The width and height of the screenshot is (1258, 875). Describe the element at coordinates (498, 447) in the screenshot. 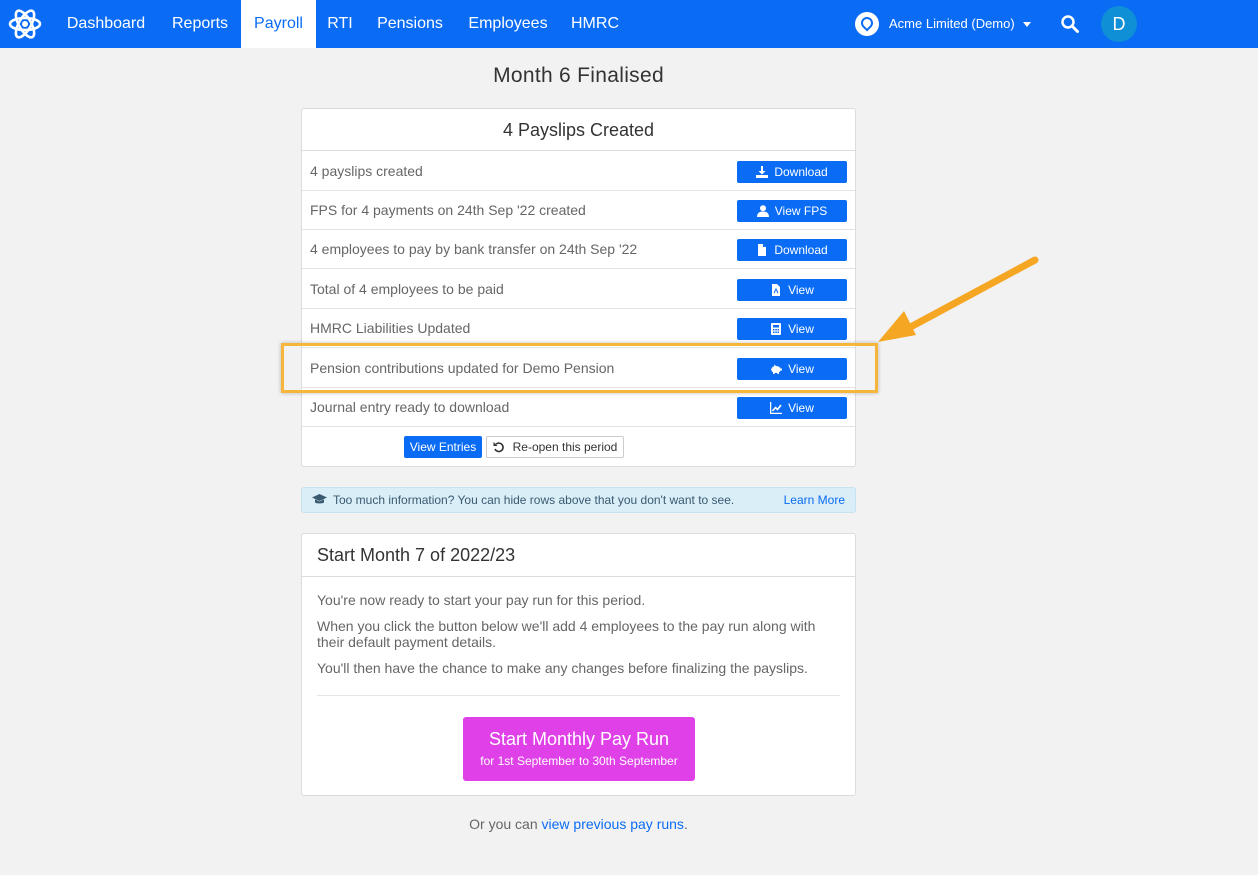

I see `undo-icon` at that location.